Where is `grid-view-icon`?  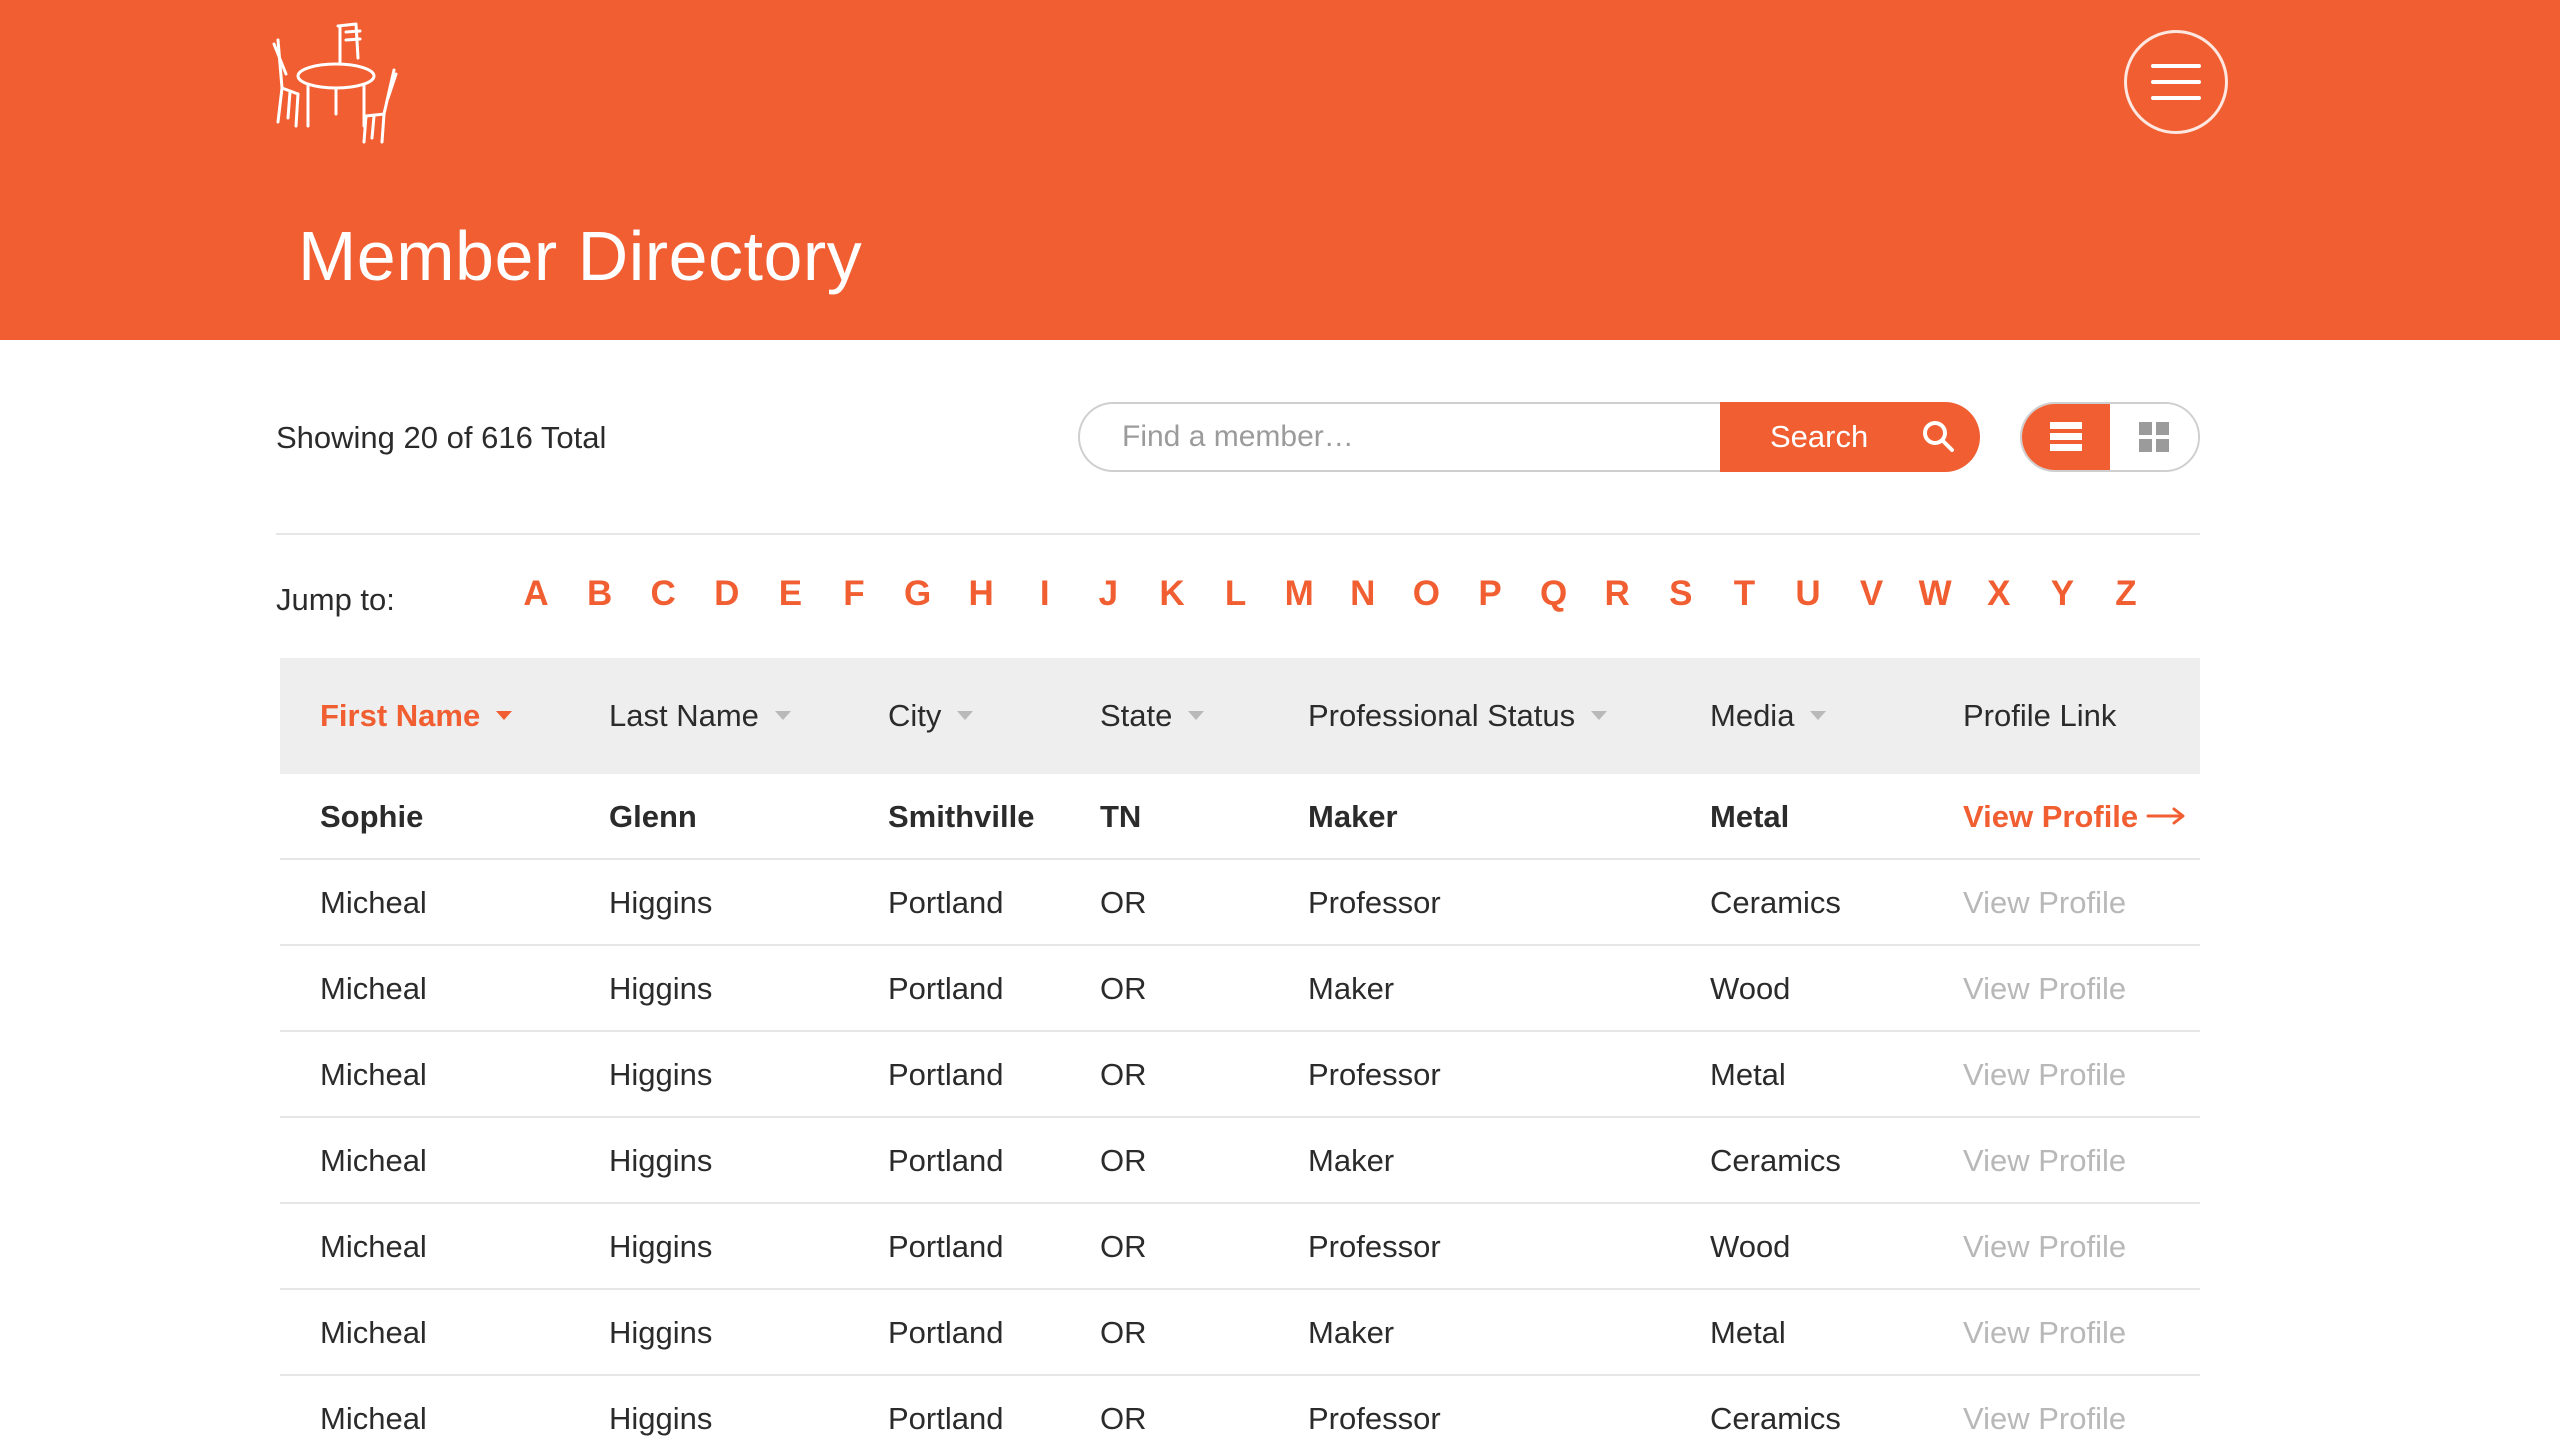 grid-view-icon is located at coordinates (2154, 437).